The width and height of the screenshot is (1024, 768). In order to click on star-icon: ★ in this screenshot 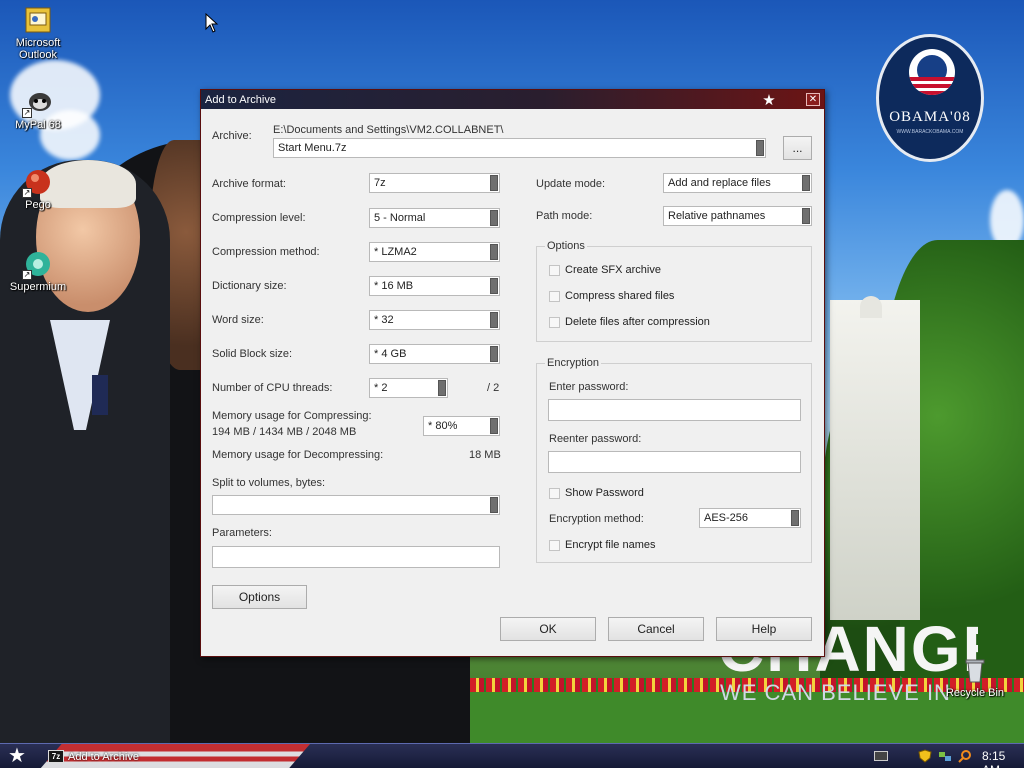, I will do `click(769, 100)`.